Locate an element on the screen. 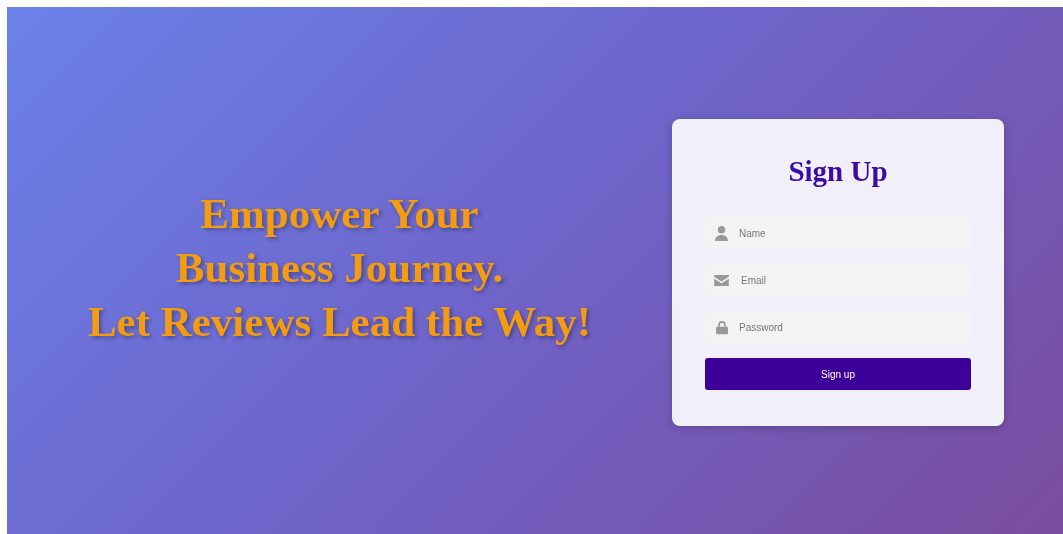  headline: Empower Your Business Journey. Let Reviews Lead the Way! is located at coordinates (339, 267).